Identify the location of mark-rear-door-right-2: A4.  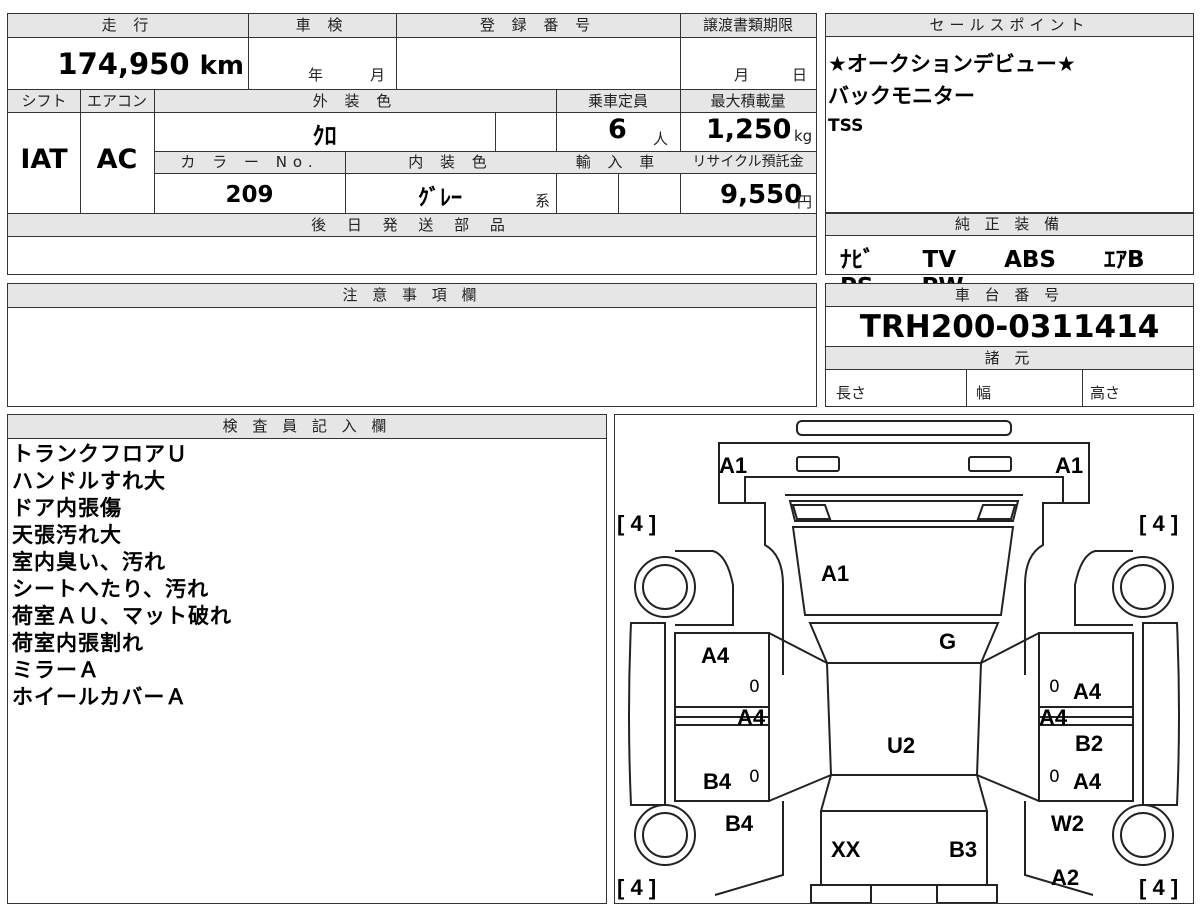
(1087, 781).